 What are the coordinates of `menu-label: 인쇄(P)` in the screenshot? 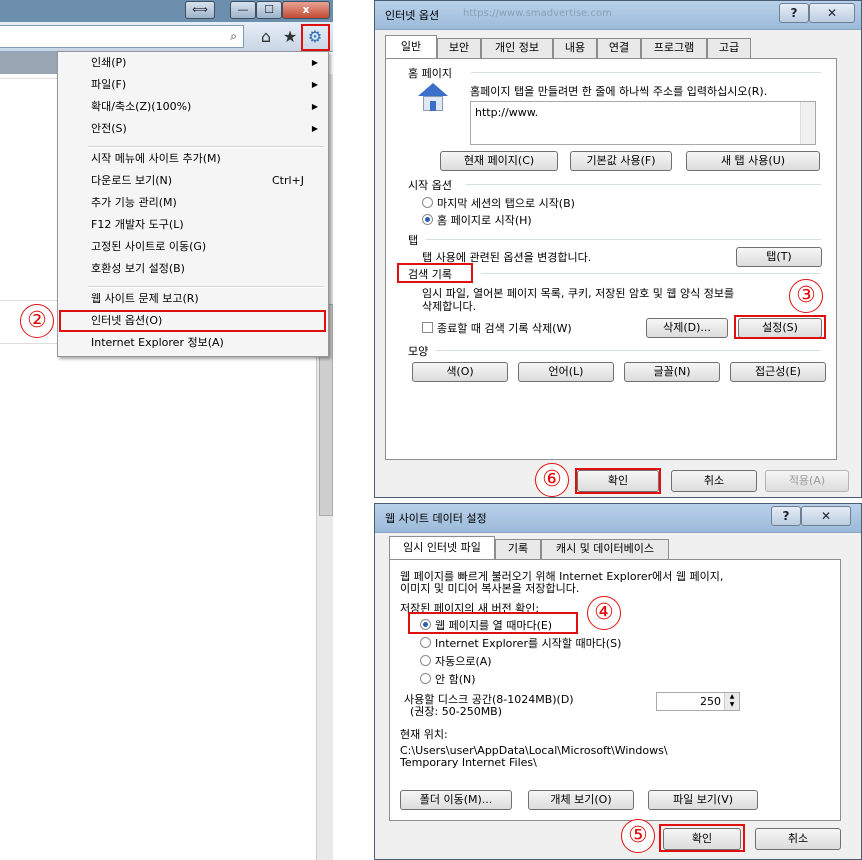 It's located at (109, 62).